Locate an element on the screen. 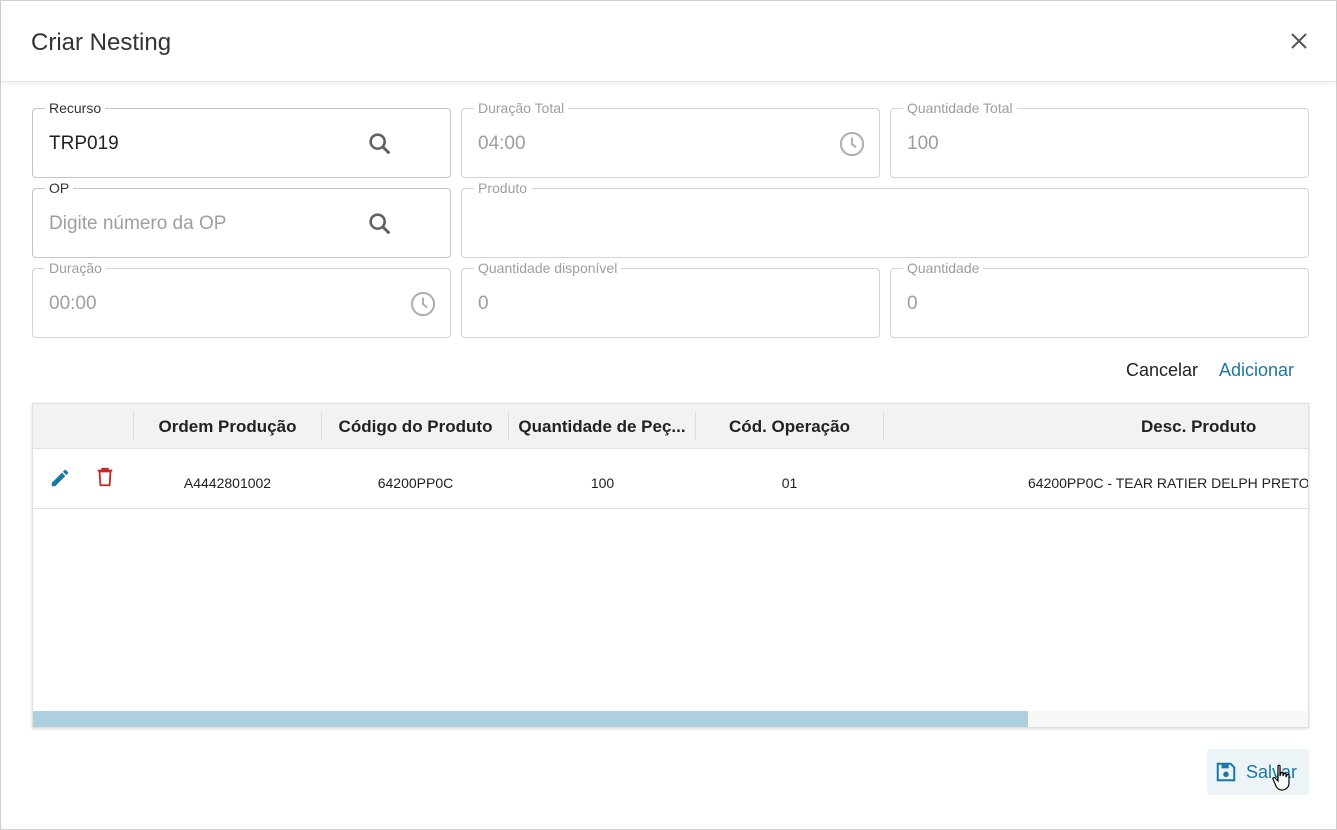  add-button: Adicionar is located at coordinates (1256, 370).